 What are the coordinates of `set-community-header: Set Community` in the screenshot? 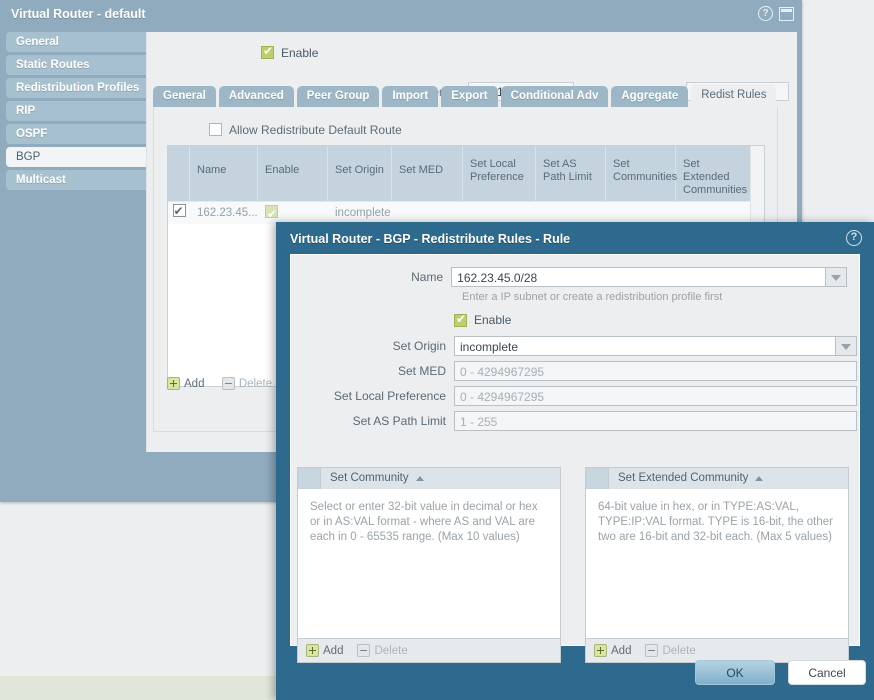 It's located at (429, 479).